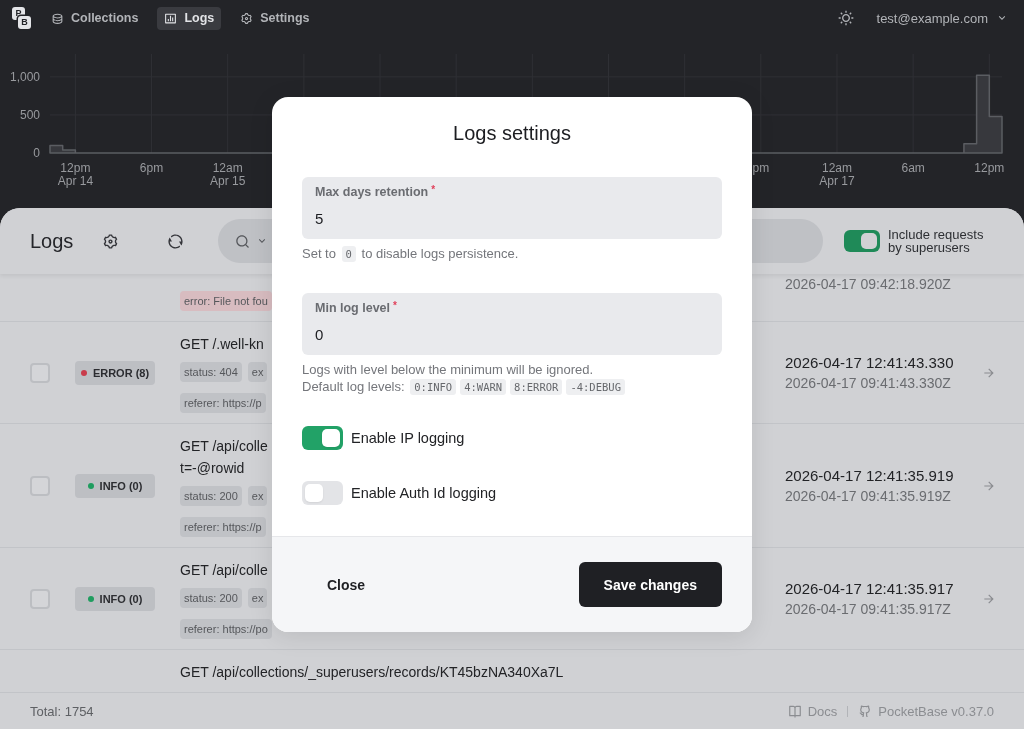 This screenshot has width=1024, height=729. Describe the element at coordinates (57, 18) in the screenshot. I see `database-icon` at that location.